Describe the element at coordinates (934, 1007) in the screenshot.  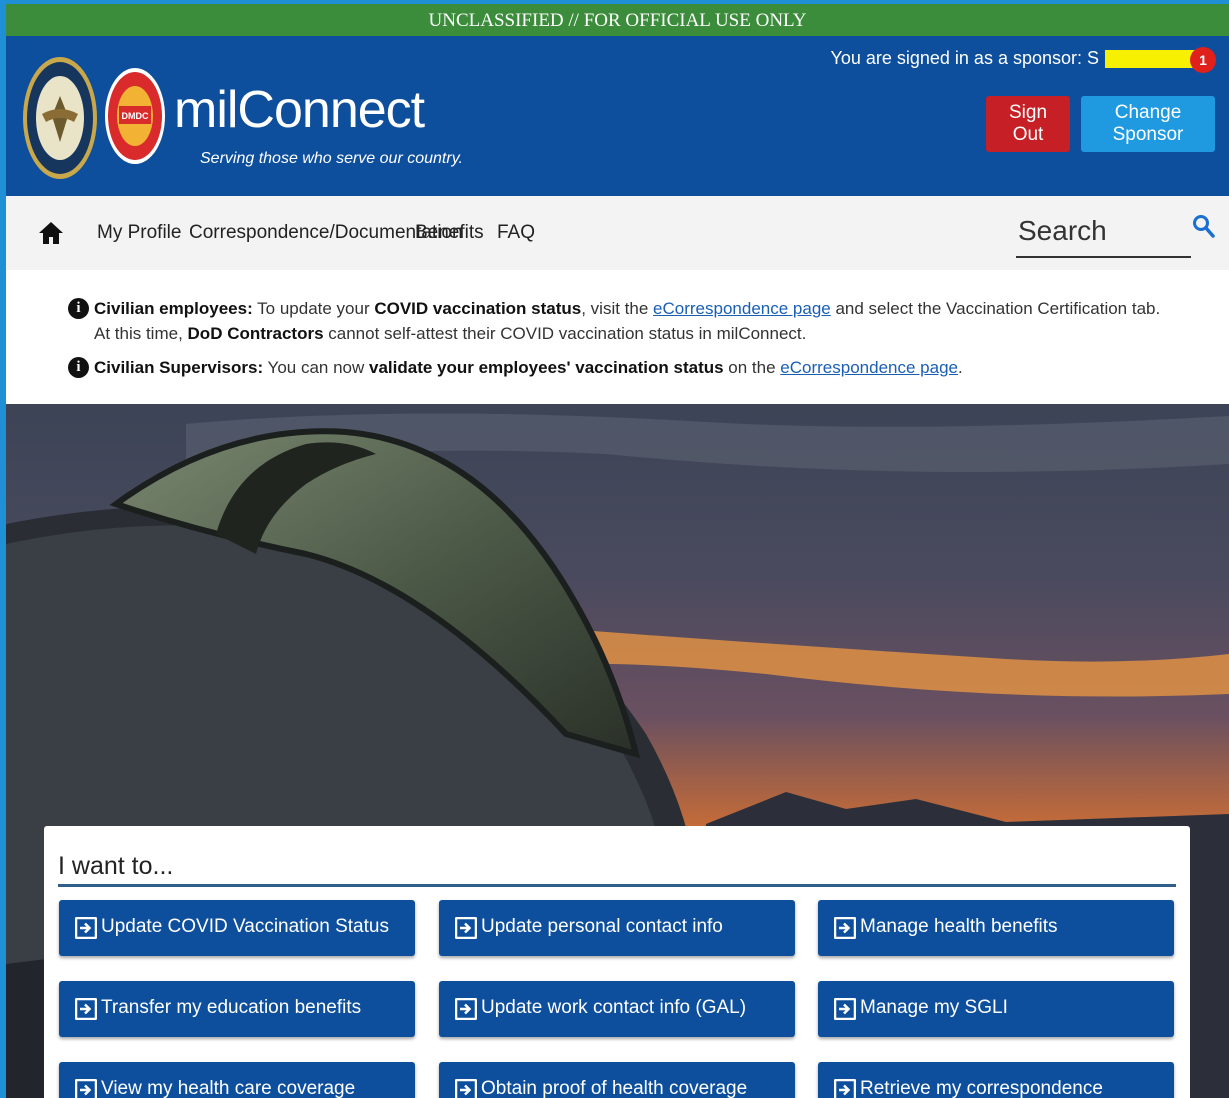
I see `action-label: Manage my SGLI` at that location.